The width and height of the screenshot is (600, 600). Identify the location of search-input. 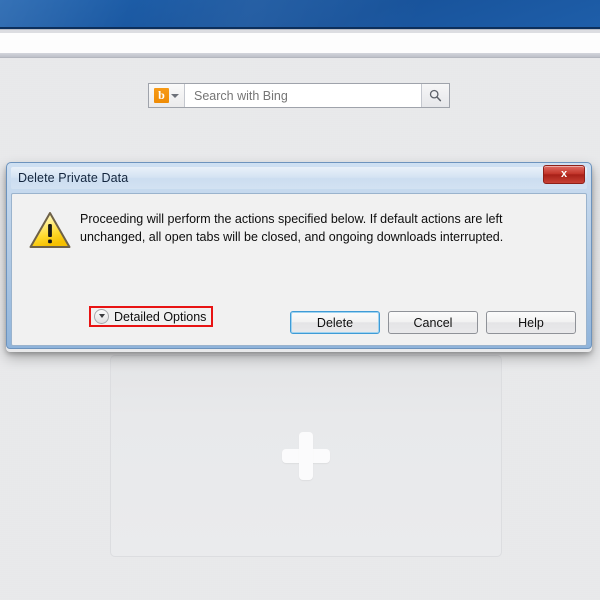
(306, 95).